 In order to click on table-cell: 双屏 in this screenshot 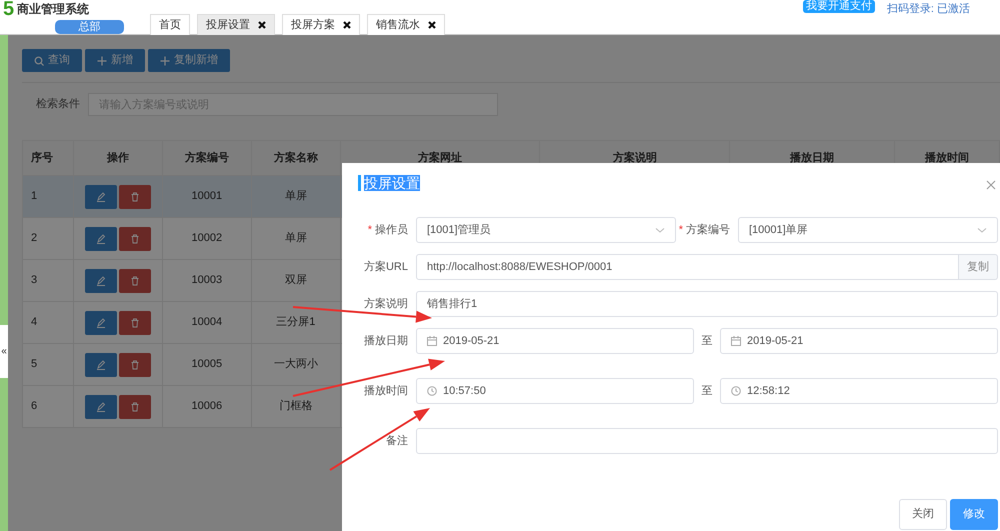, I will do `click(295, 281)`.